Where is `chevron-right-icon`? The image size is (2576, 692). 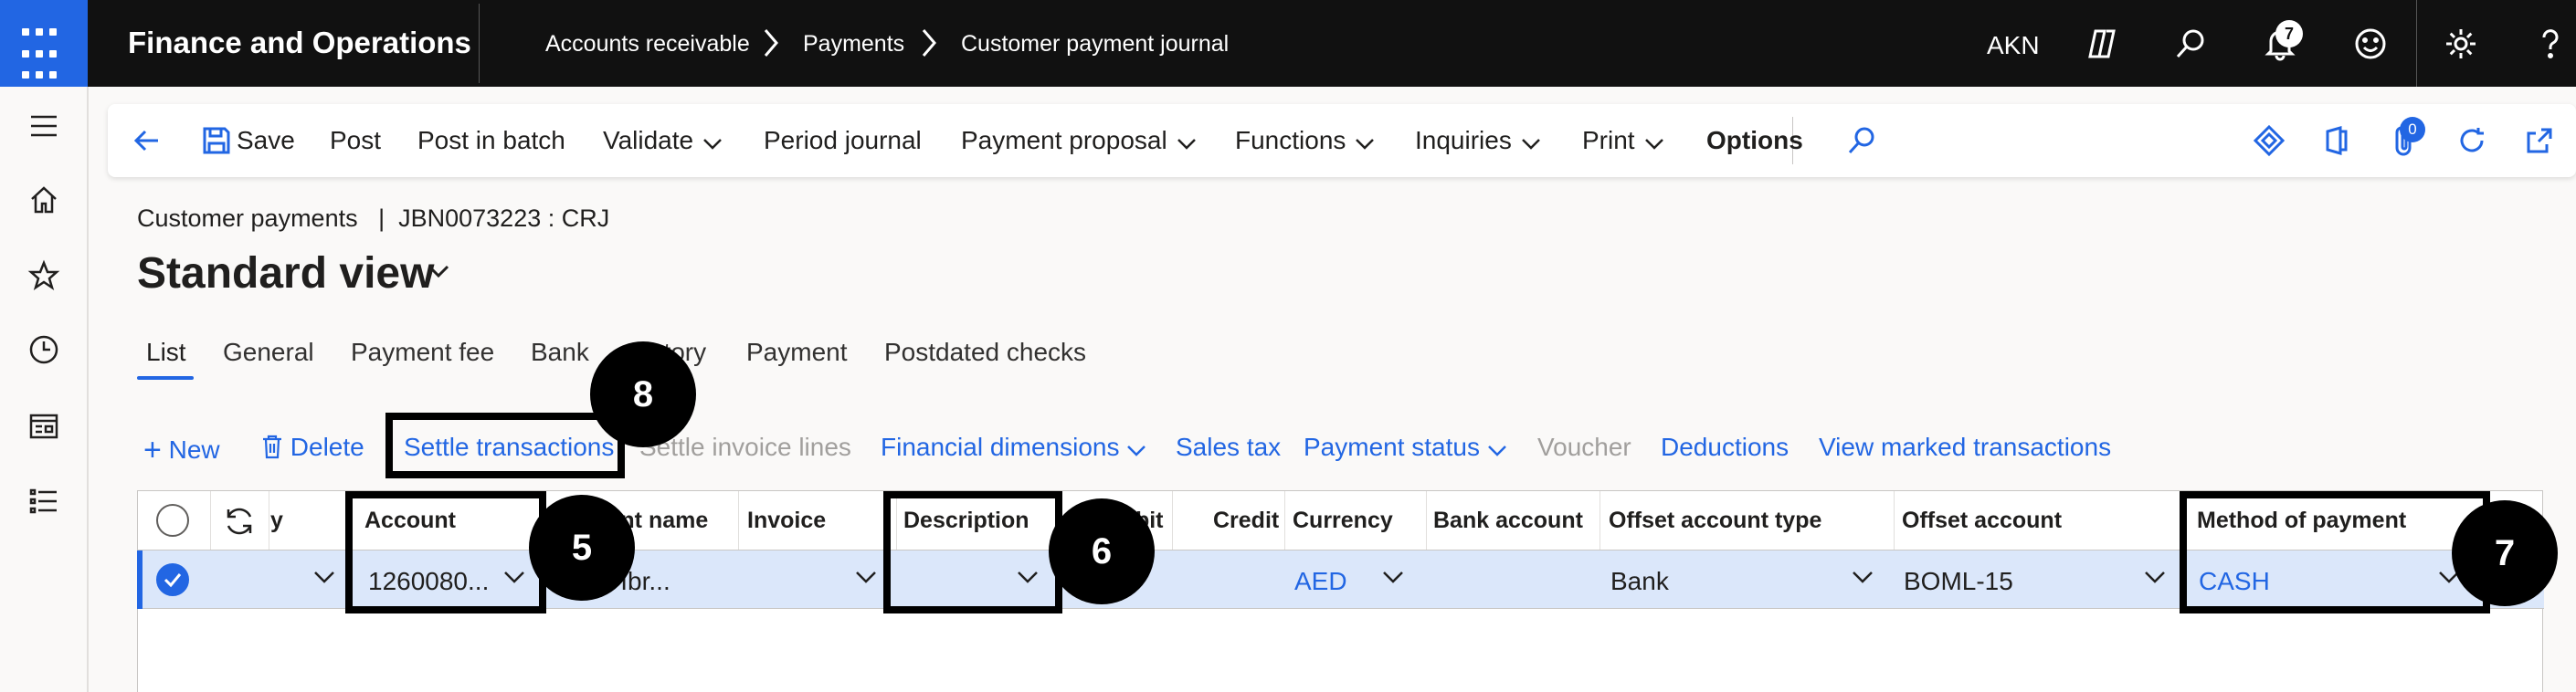 chevron-right-icon is located at coordinates (929, 46).